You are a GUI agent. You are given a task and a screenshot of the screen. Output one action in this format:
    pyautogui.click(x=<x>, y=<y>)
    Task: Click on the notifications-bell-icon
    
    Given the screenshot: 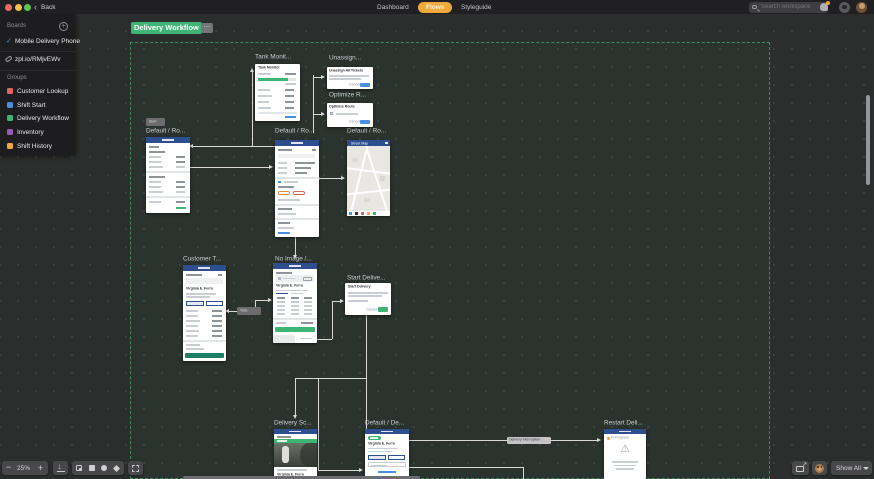 What is the action you would take?
    pyautogui.click(x=825, y=6)
    